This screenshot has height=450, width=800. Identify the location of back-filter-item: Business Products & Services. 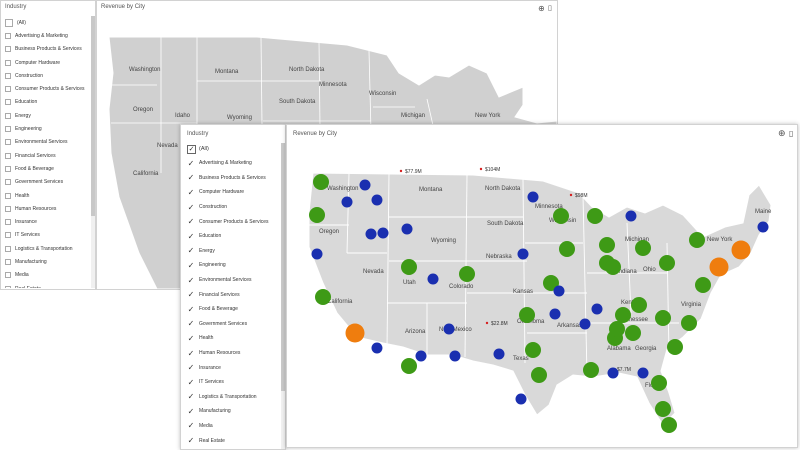
(47, 49).